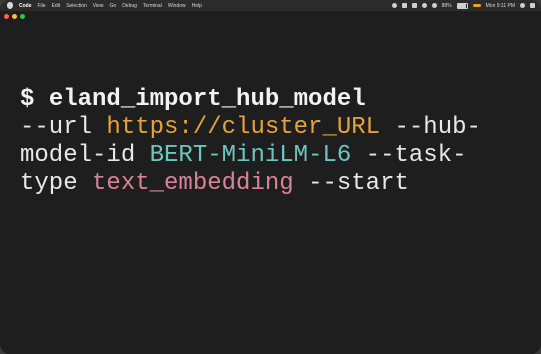  I want to click on command-line: $ eland_import_hub_model, so click(277, 100).